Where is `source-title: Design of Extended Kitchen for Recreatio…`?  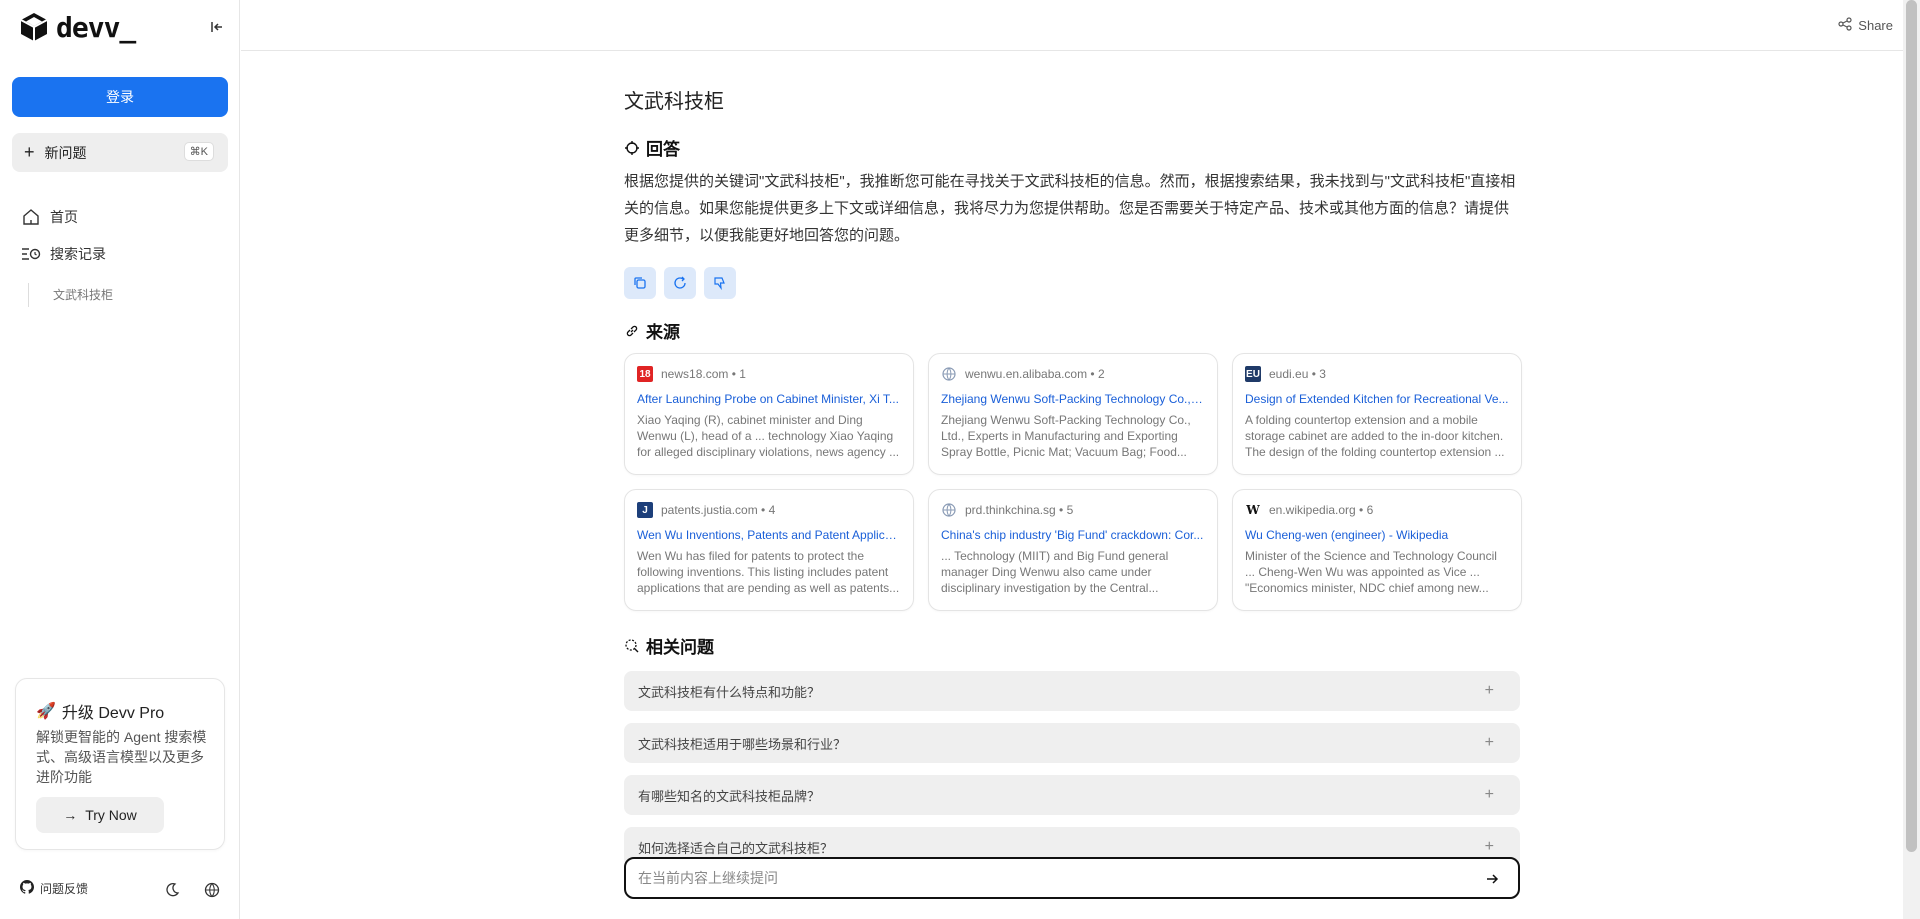 source-title: Design of Extended Kitchen for Recreatio… is located at coordinates (1377, 399).